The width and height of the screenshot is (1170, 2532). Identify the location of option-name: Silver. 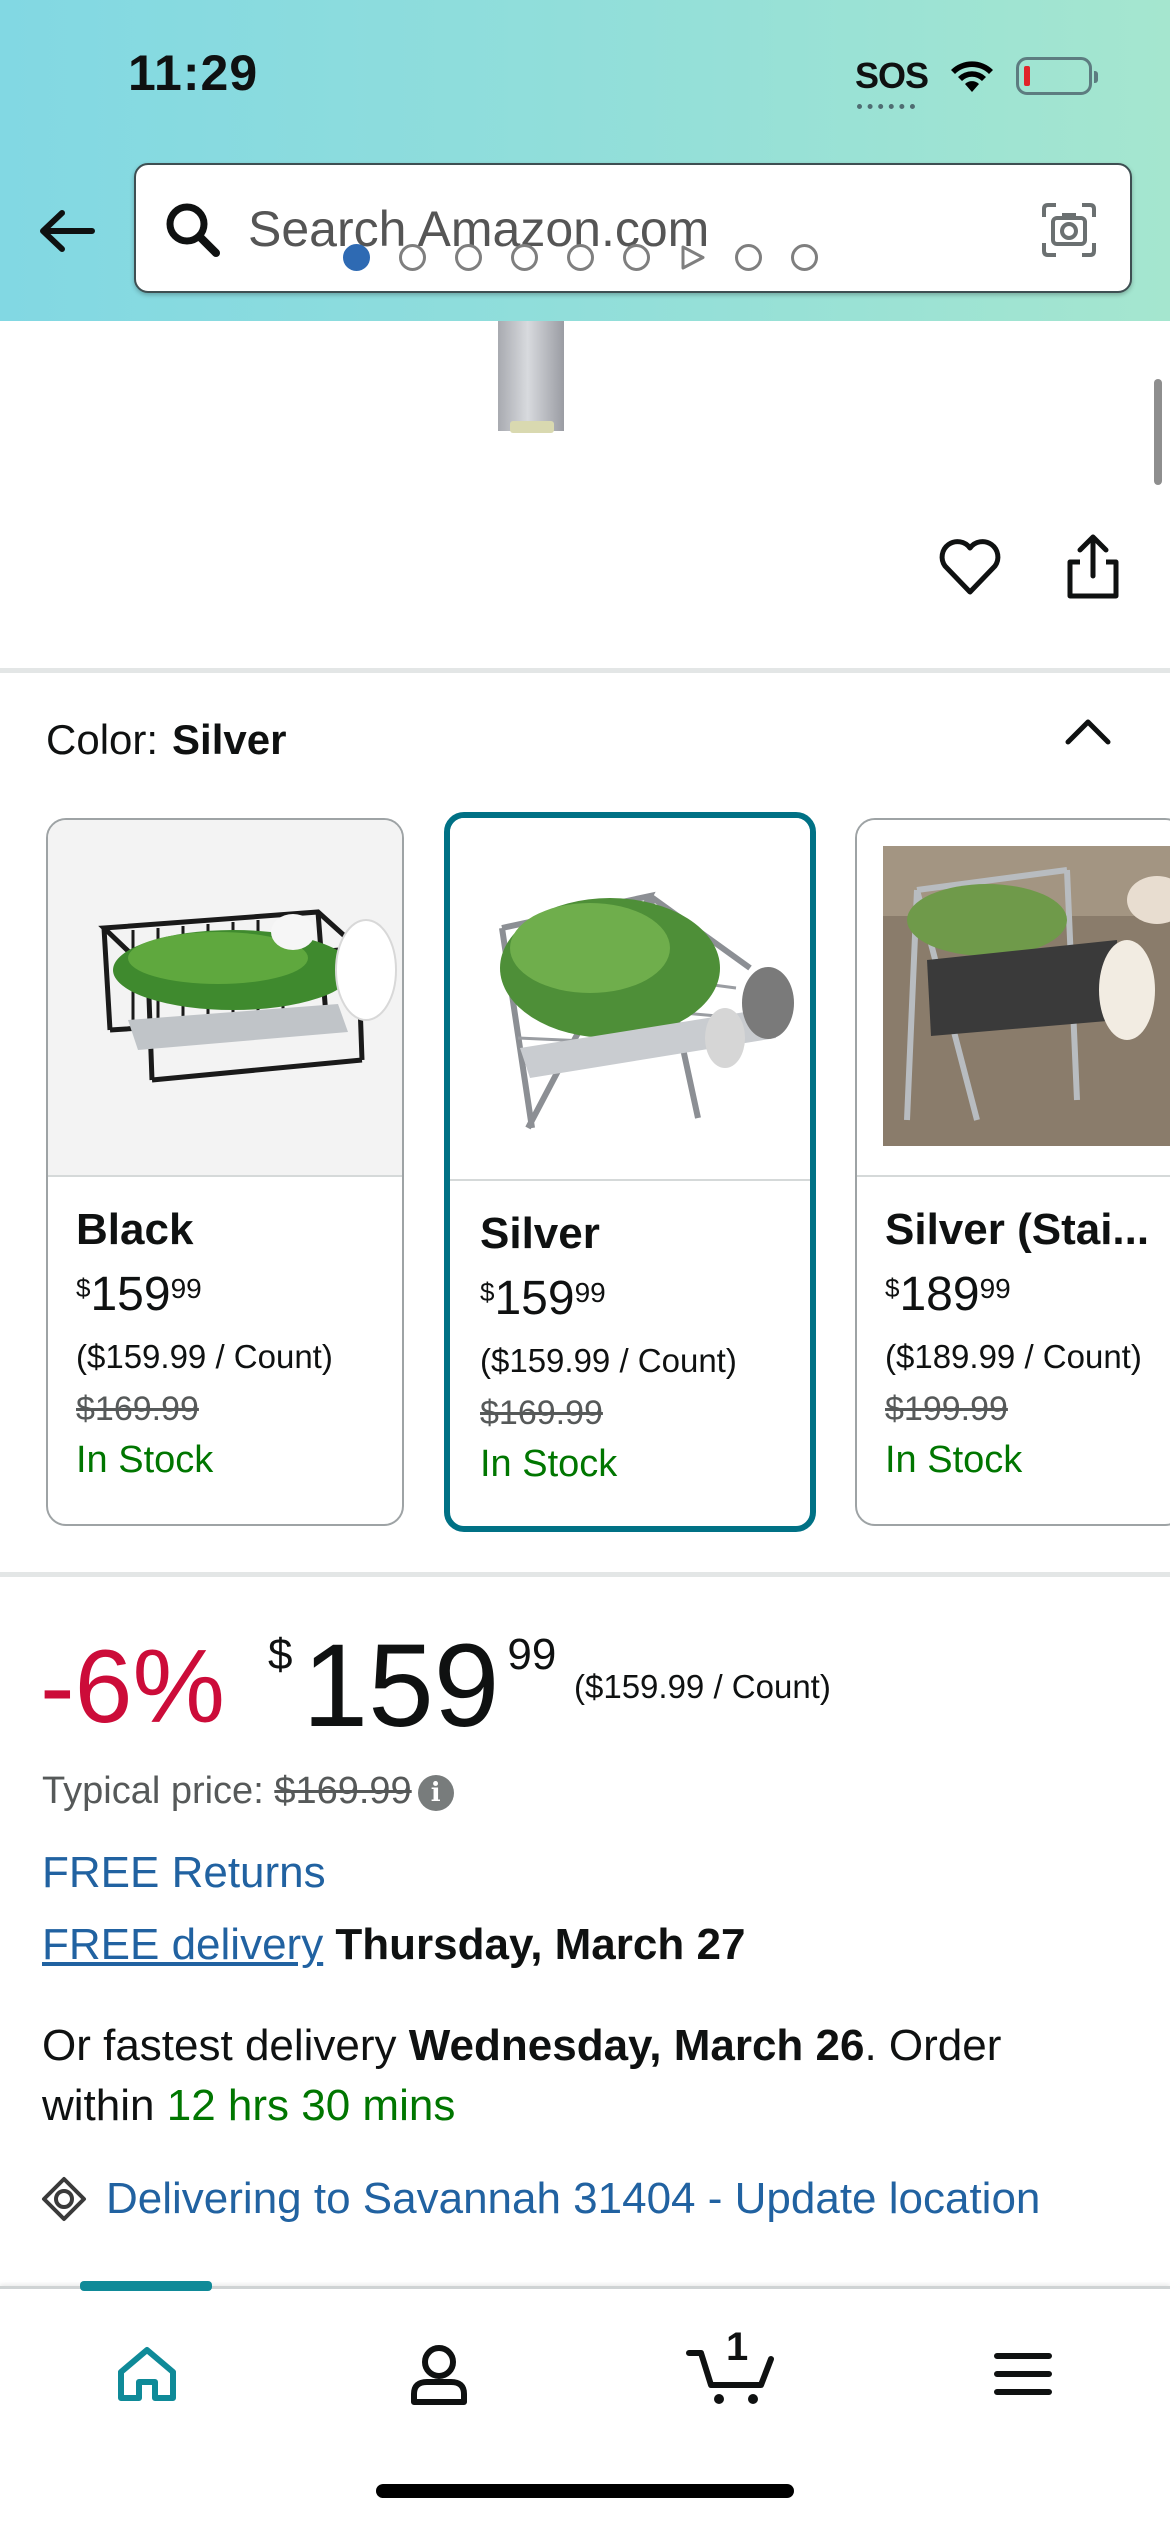
(540, 1233).